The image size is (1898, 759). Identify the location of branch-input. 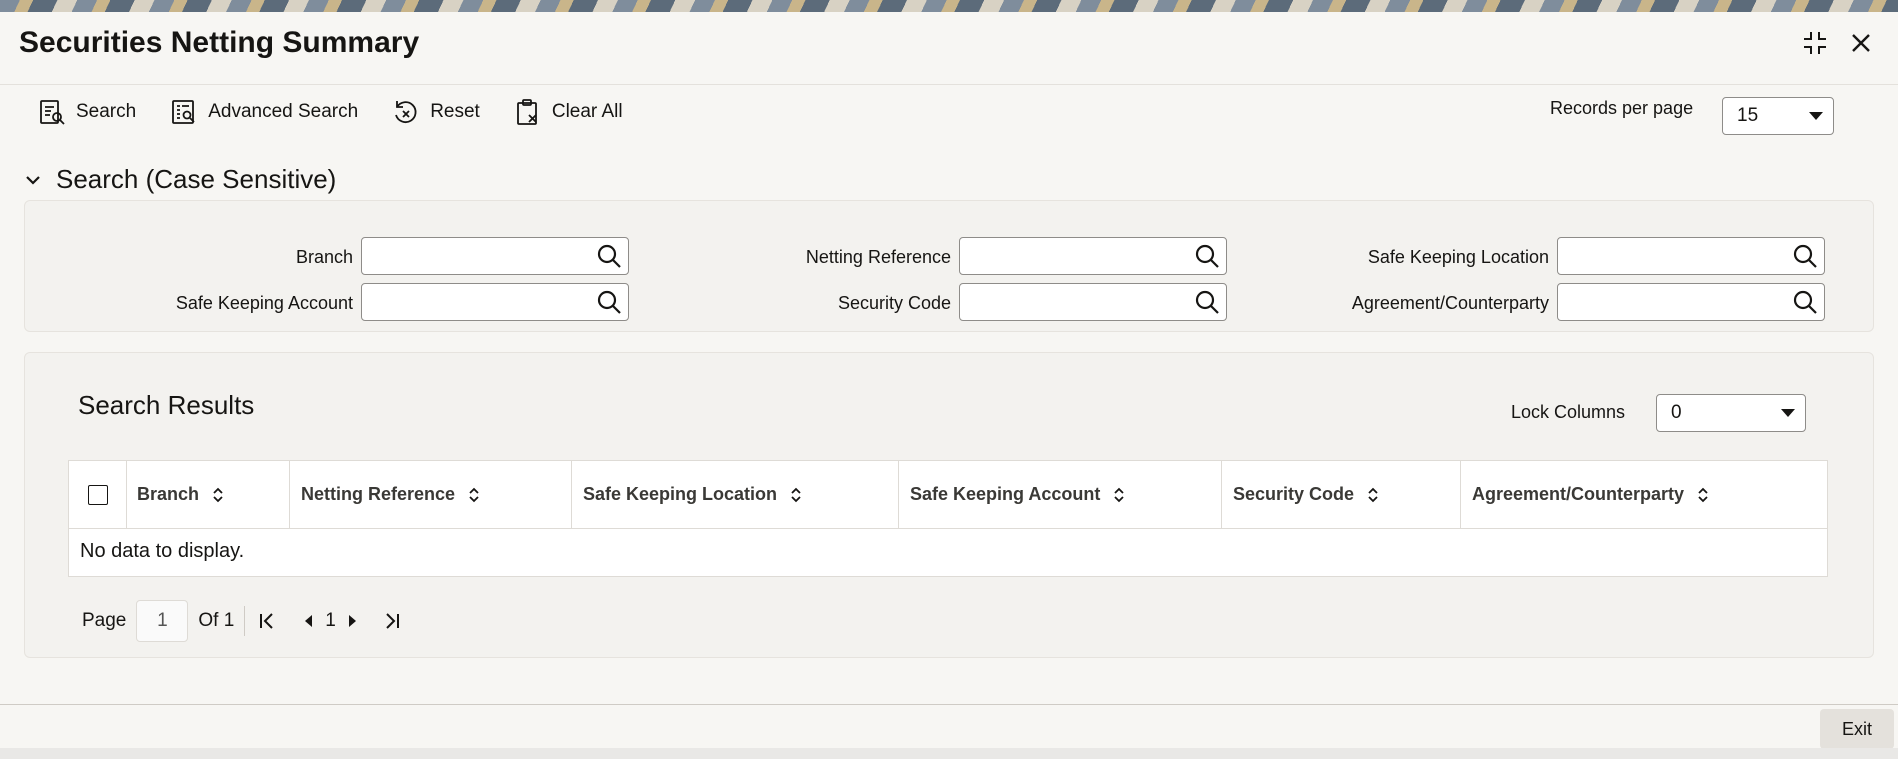
(495, 256).